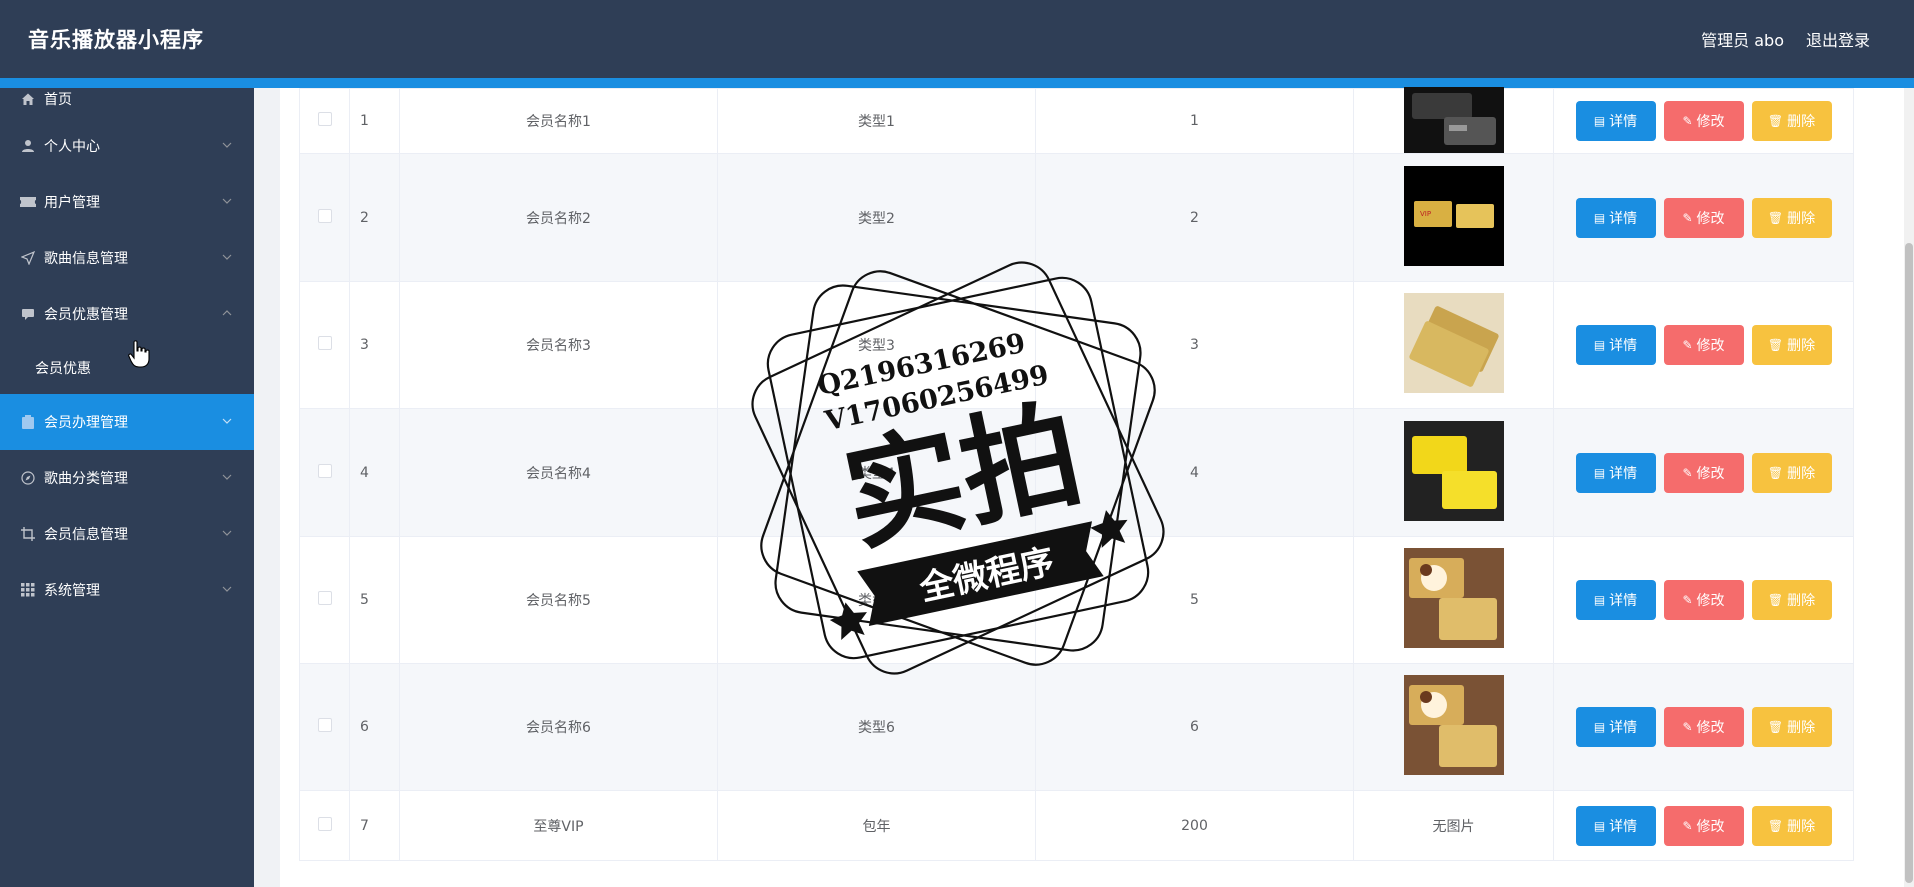 This screenshot has height=887, width=1914. Describe the element at coordinates (1909, 563) in the screenshot. I see `scrollbar-thumb` at that location.